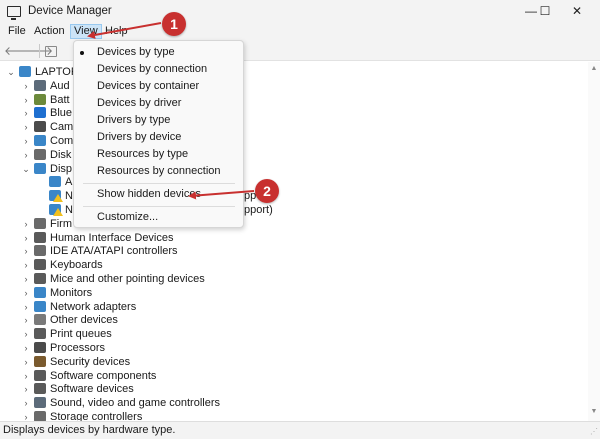 This screenshot has width=600, height=439. Describe the element at coordinates (17, 31) in the screenshot. I see `menu-file: File` at that location.